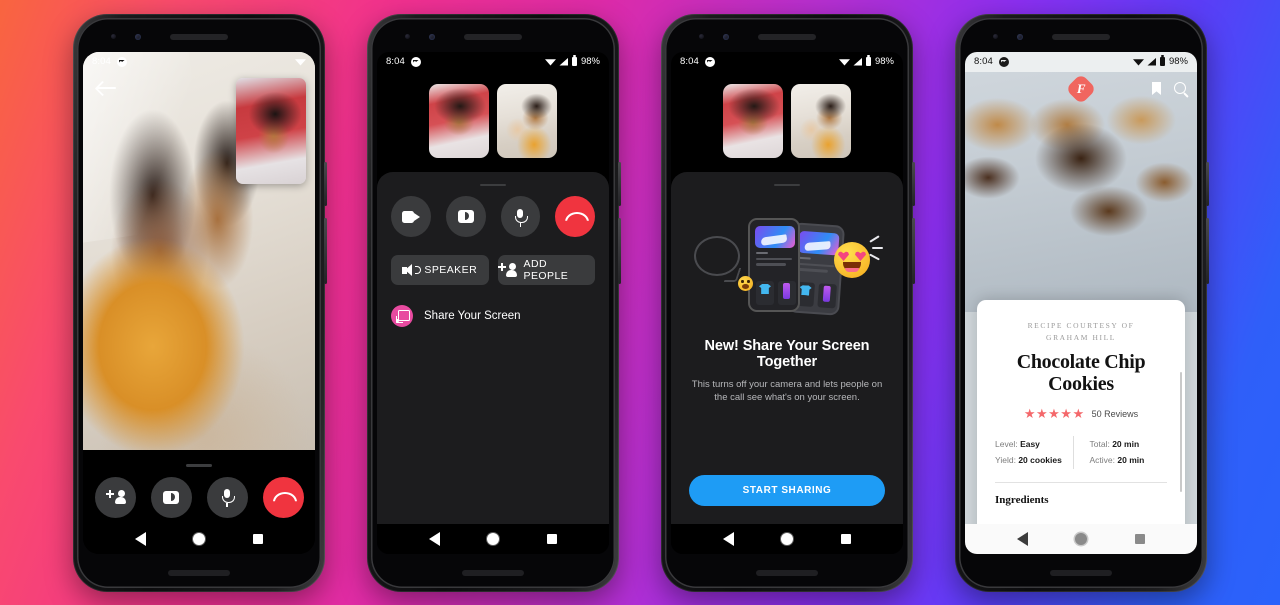 The width and height of the screenshot is (1280, 605). What do you see at coordinates (787, 490) in the screenshot?
I see `start-sharing-button: START SHARING` at bounding box center [787, 490].